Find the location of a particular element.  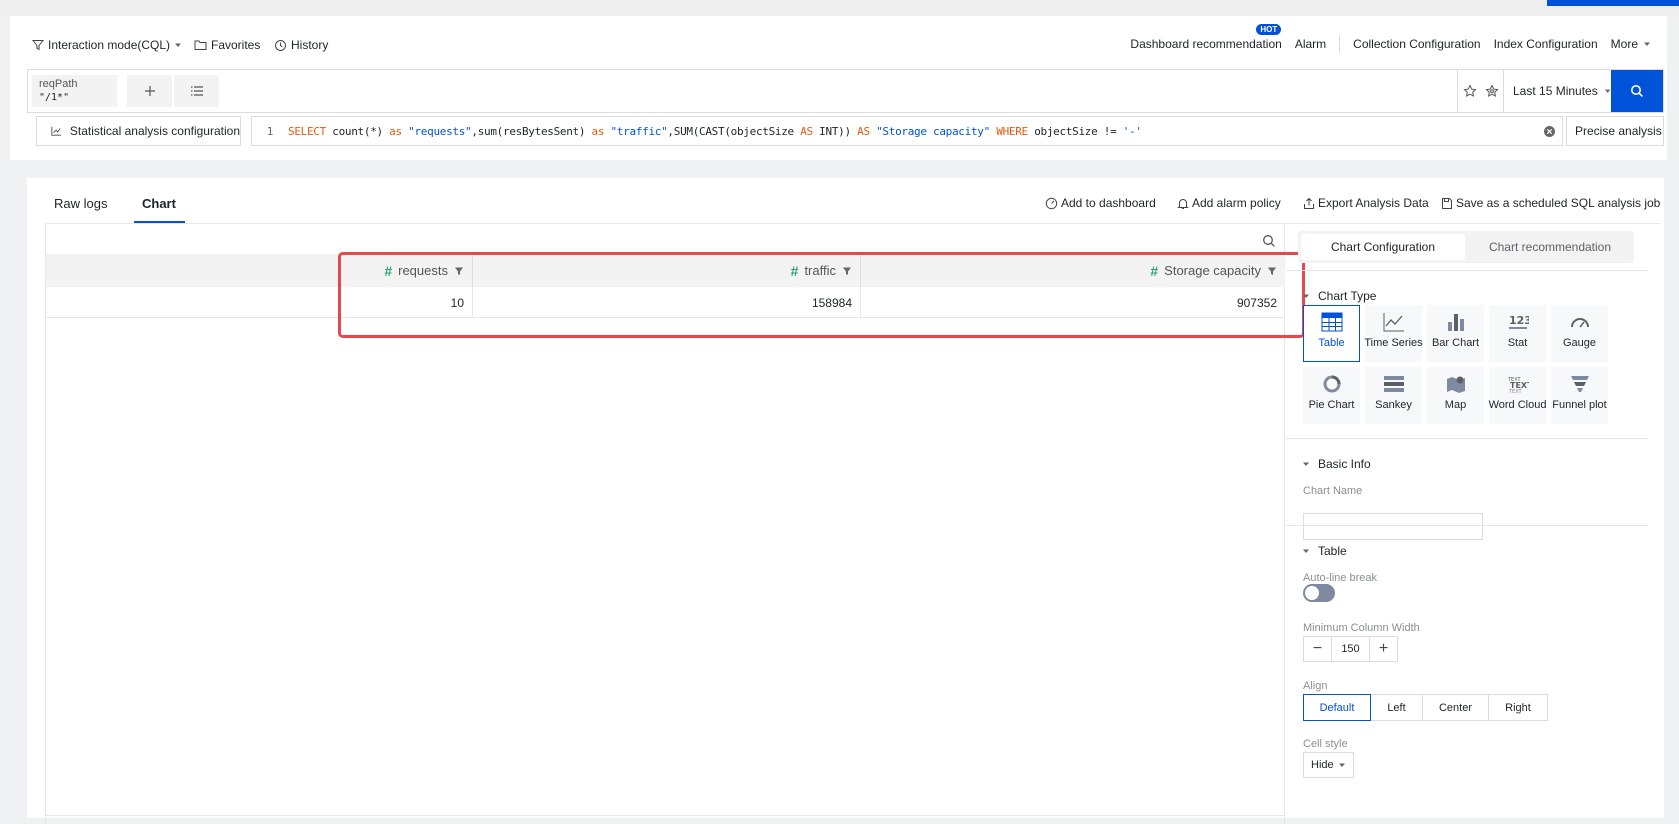

top-blue-bar is located at coordinates (1613, 3).